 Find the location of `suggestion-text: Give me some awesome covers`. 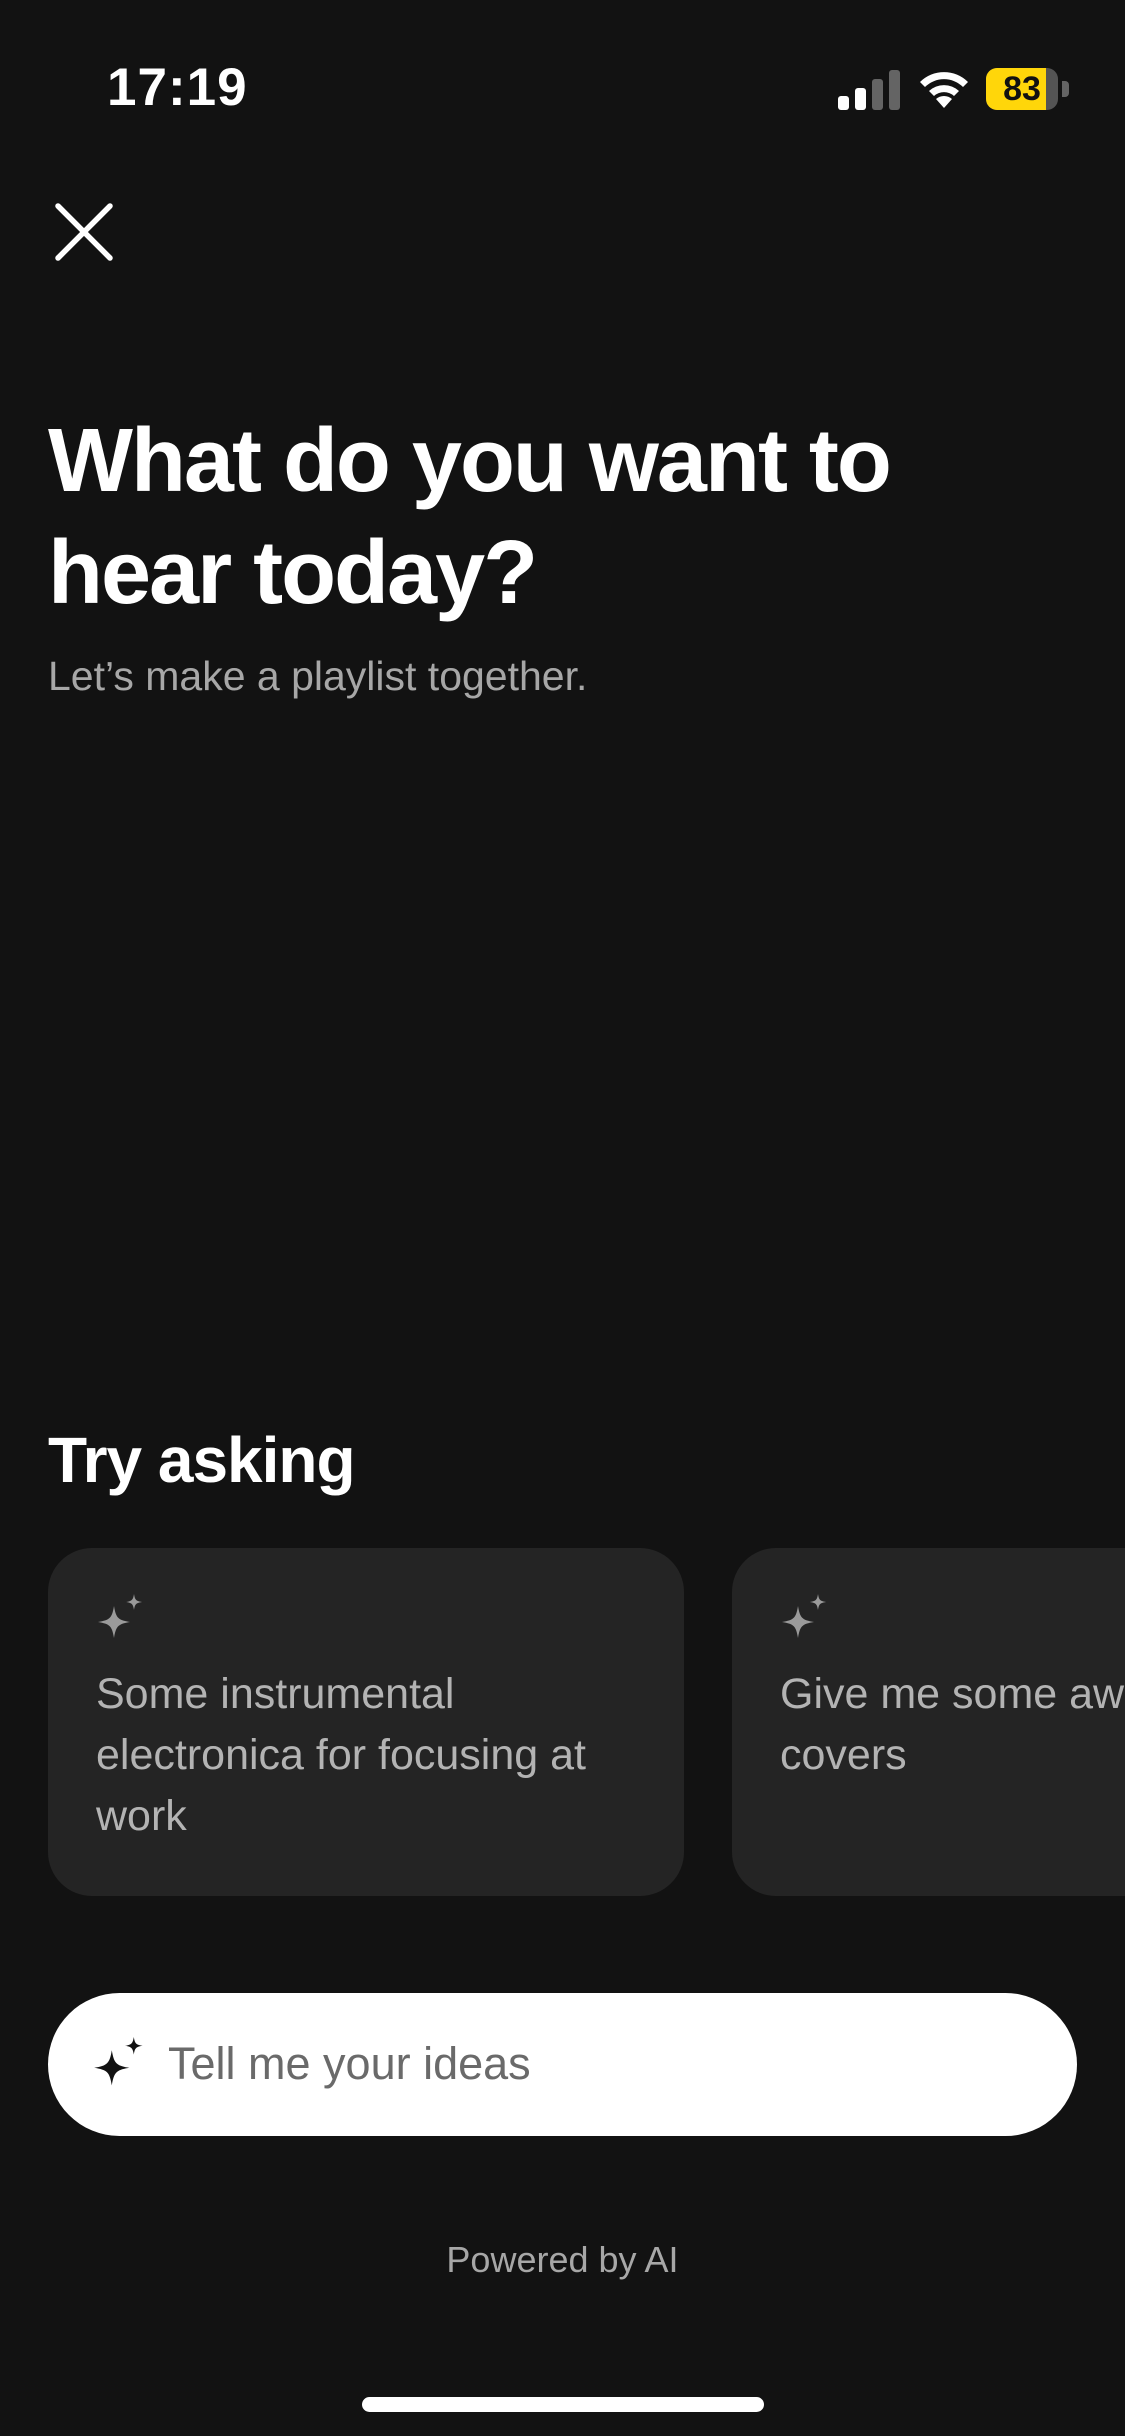

suggestion-text: Give me some awesome covers is located at coordinates (952, 1724).